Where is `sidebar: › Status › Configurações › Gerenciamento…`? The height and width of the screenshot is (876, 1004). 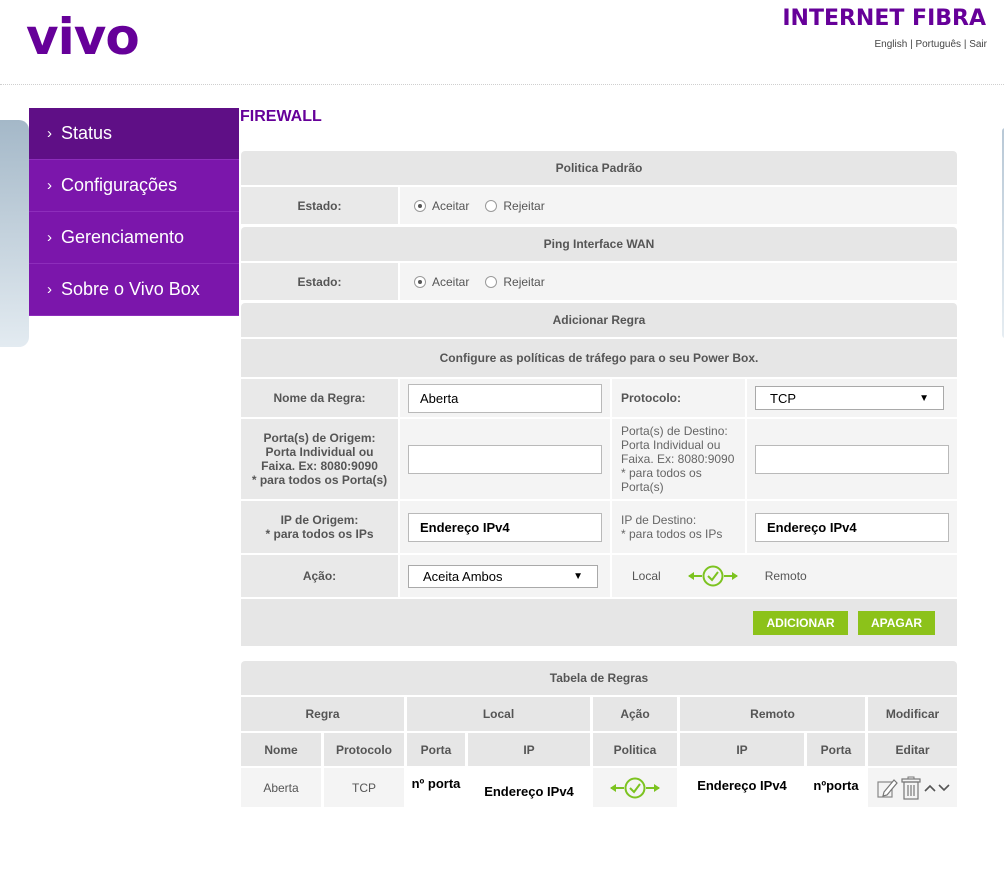 sidebar: › Status › Configurações › Gerenciamento… is located at coordinates (134, 212).